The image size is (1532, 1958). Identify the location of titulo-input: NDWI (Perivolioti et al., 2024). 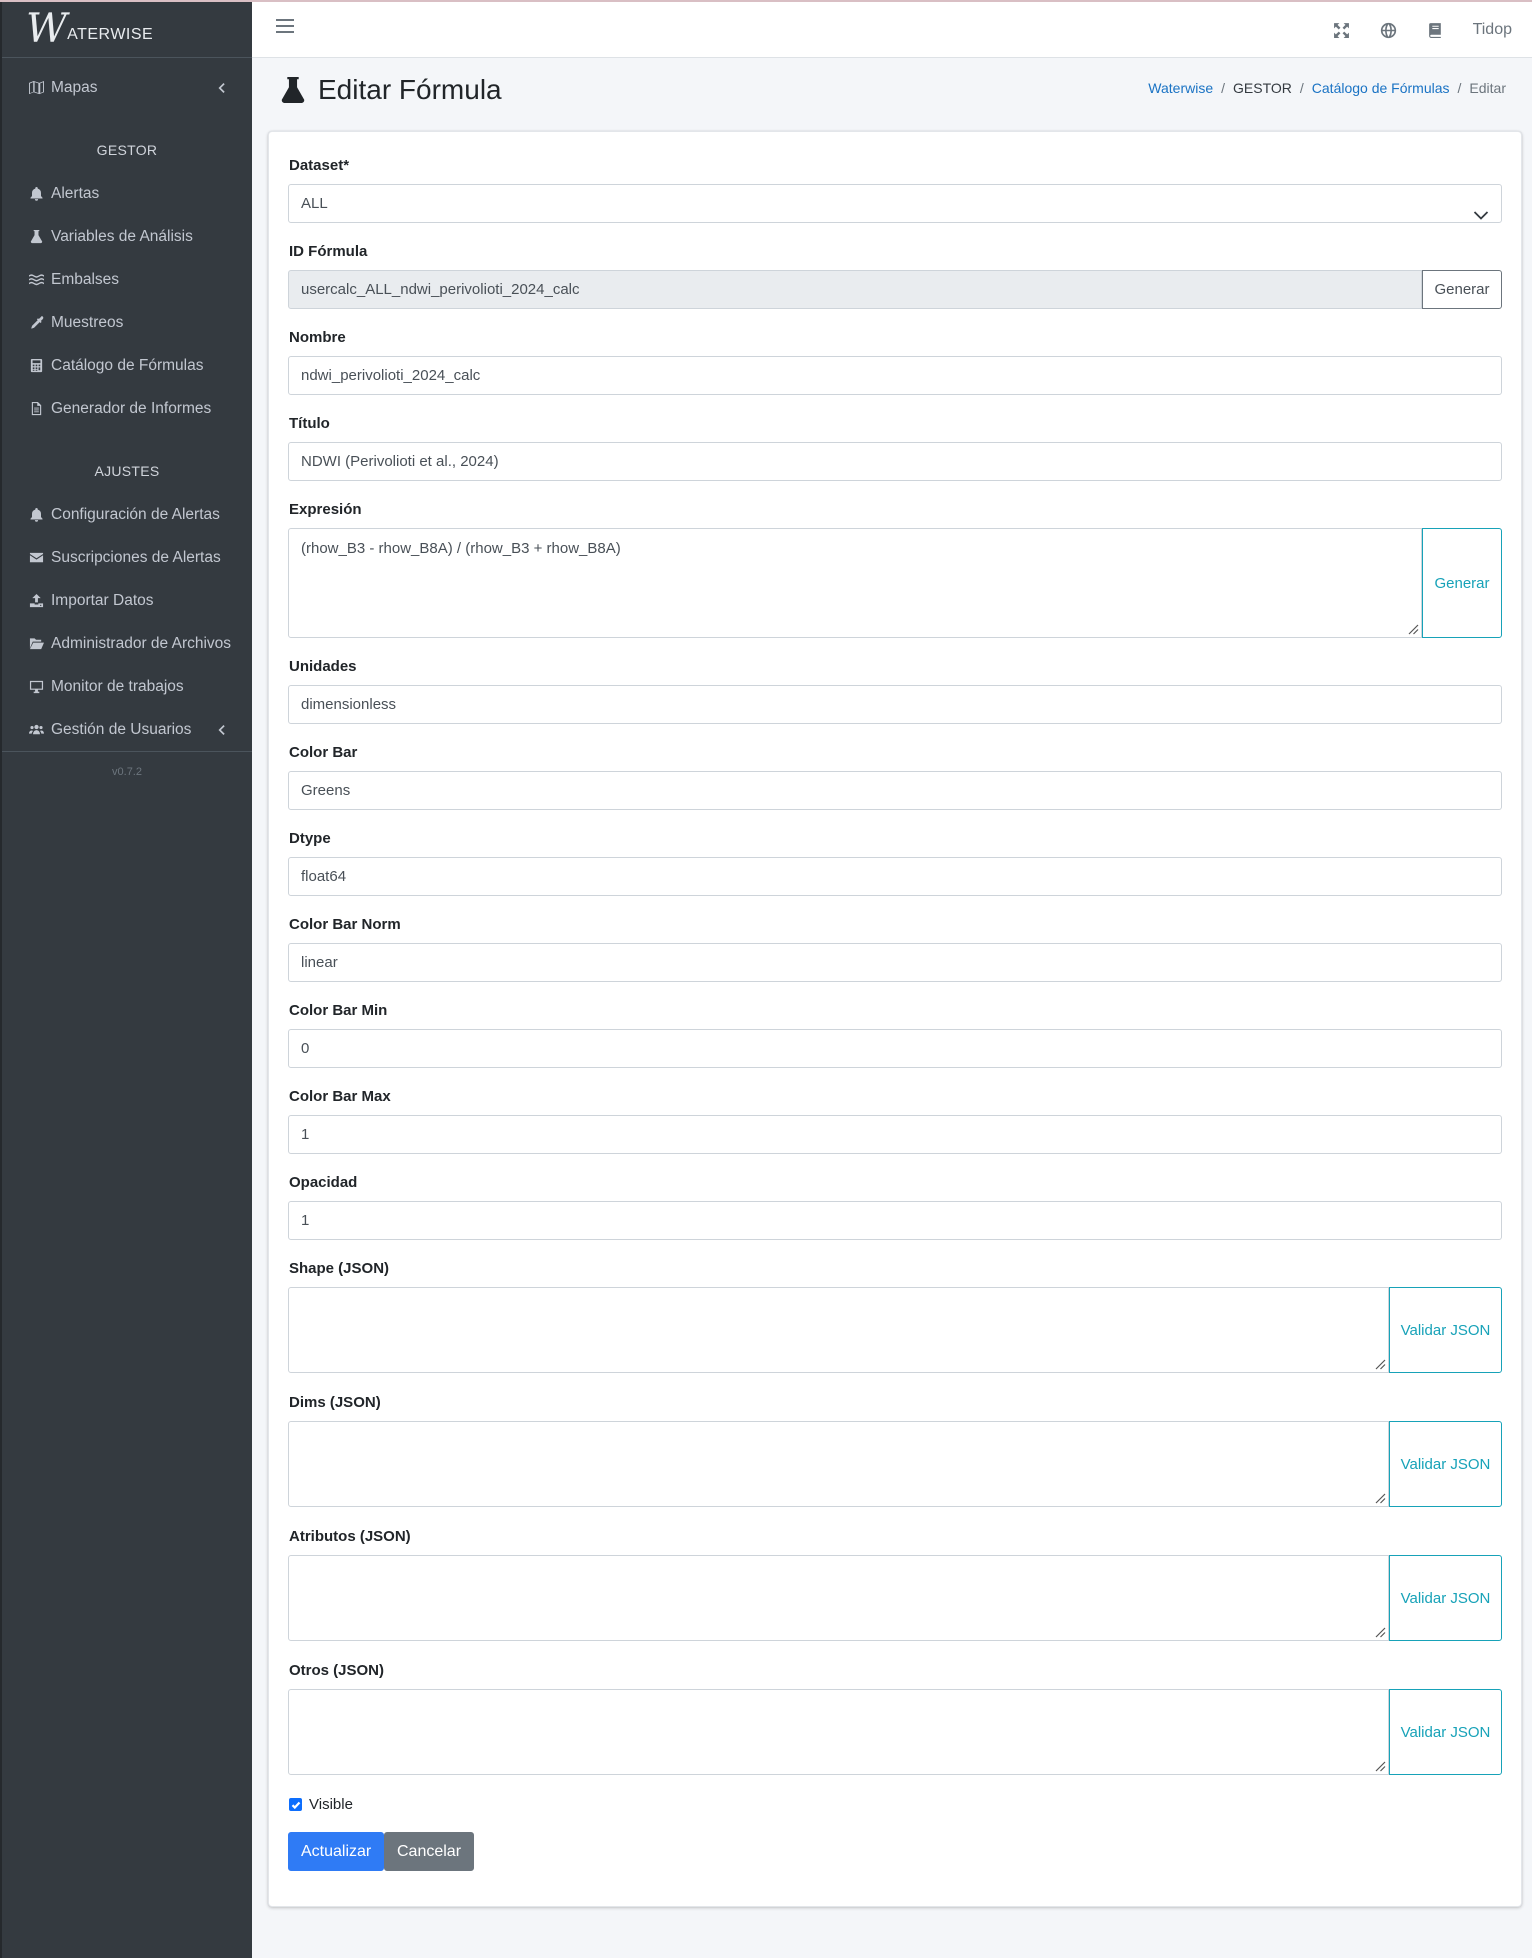
(895, 461).